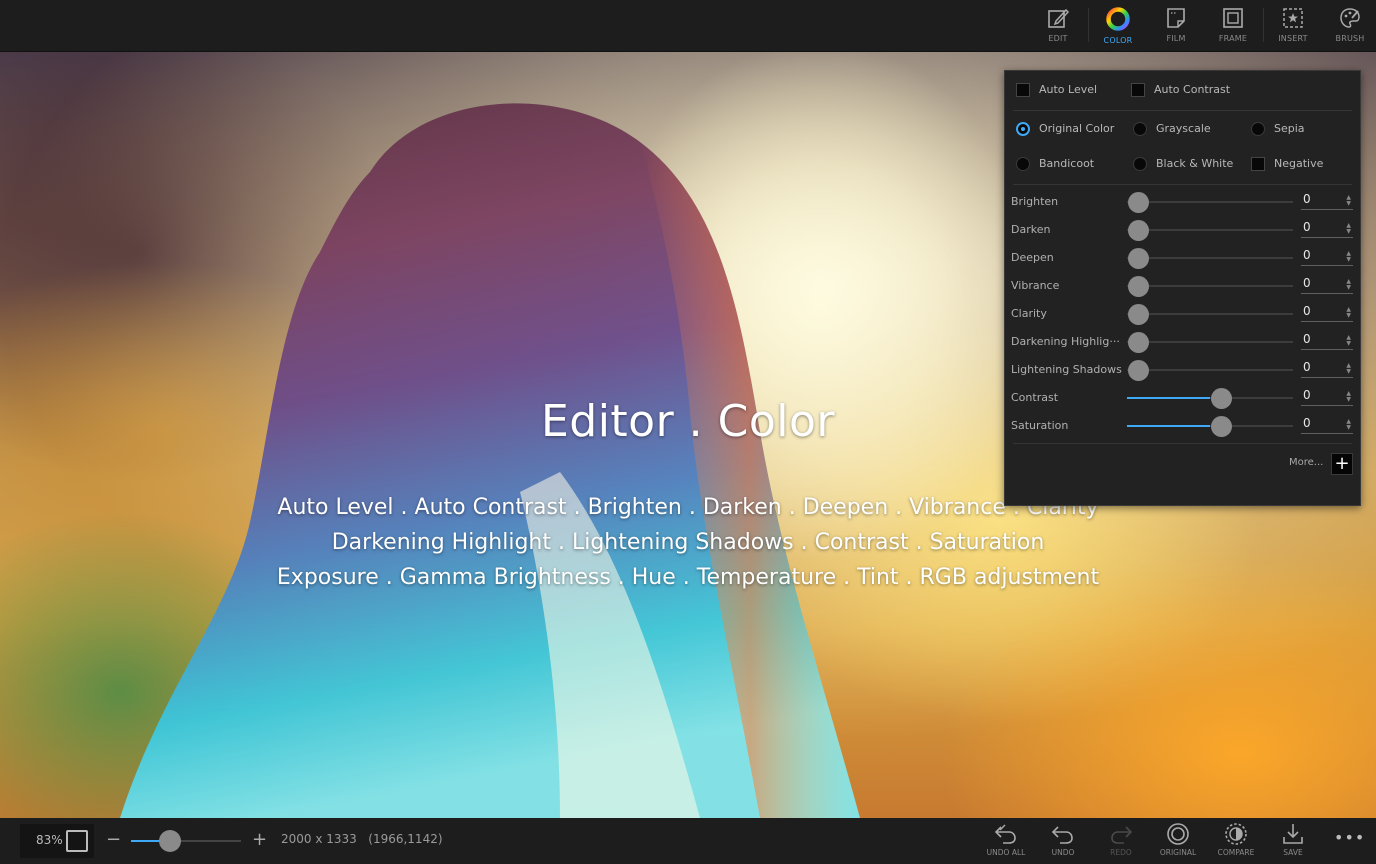  Describe the element at coordinates (1006, 852) in the screenshot. I see `undo-all-label: UNDO ALL` at that location.